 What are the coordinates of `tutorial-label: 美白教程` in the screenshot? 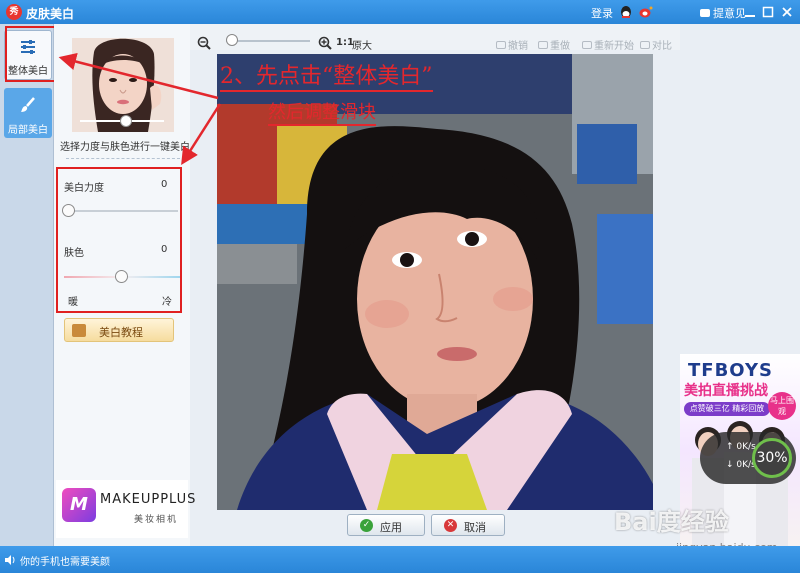 It's located at (121, 332).